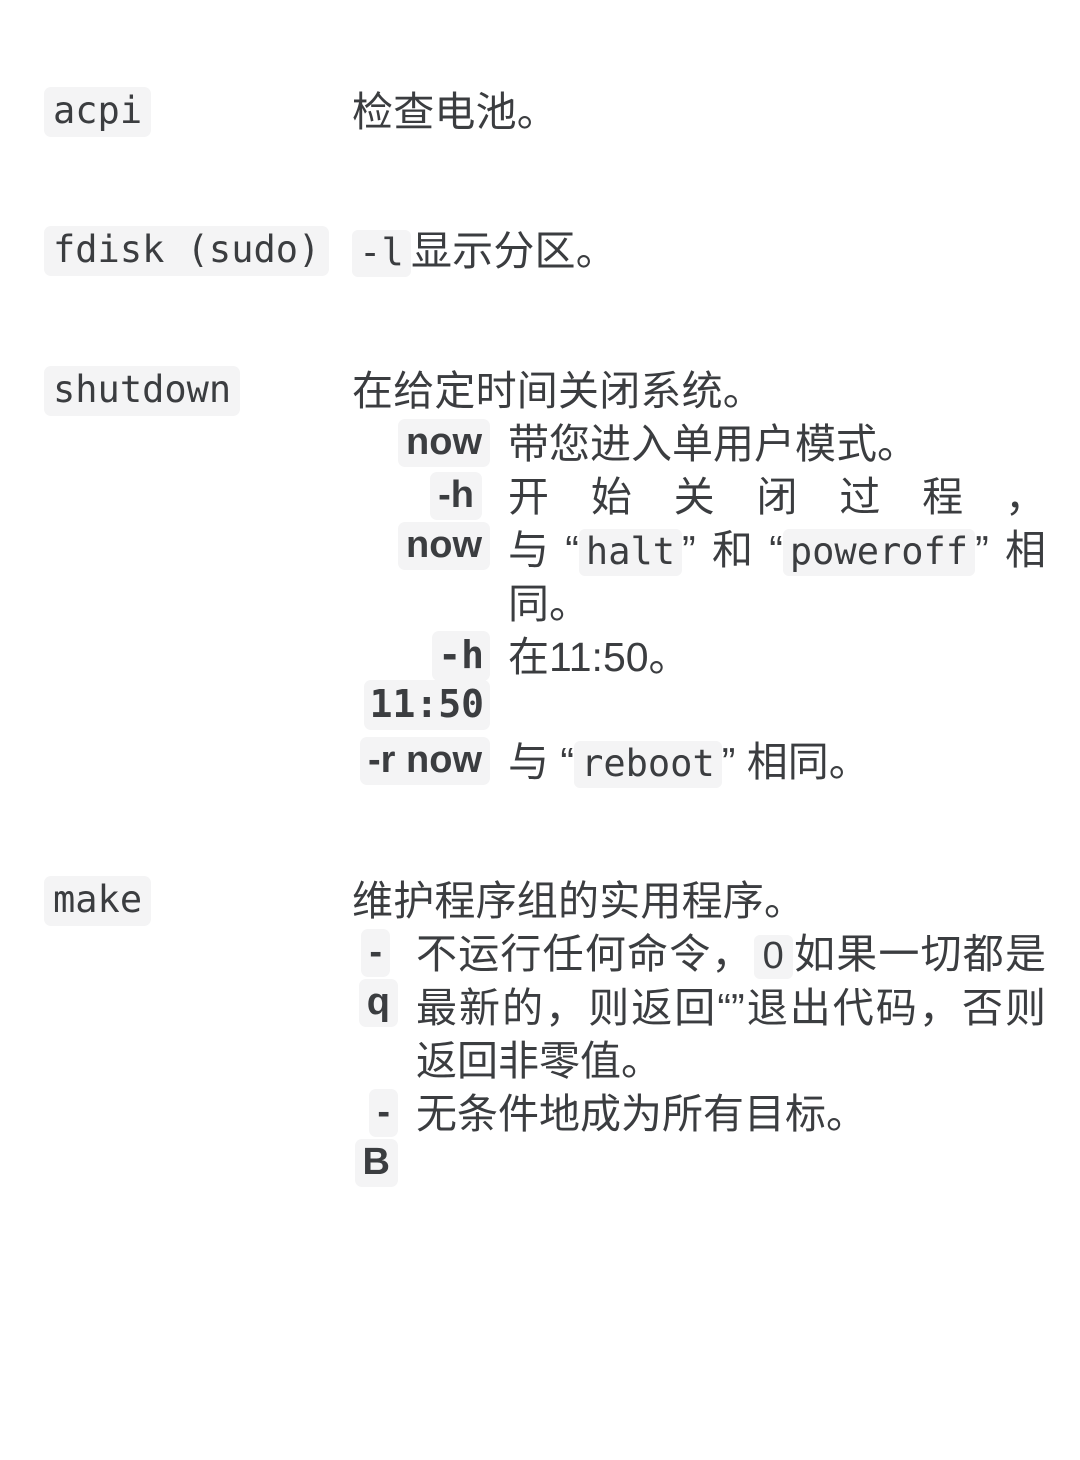 The height and width of the screenshot is (1460, 1080). I want to click on quote-open-icon-3: “, so click(567, 761).